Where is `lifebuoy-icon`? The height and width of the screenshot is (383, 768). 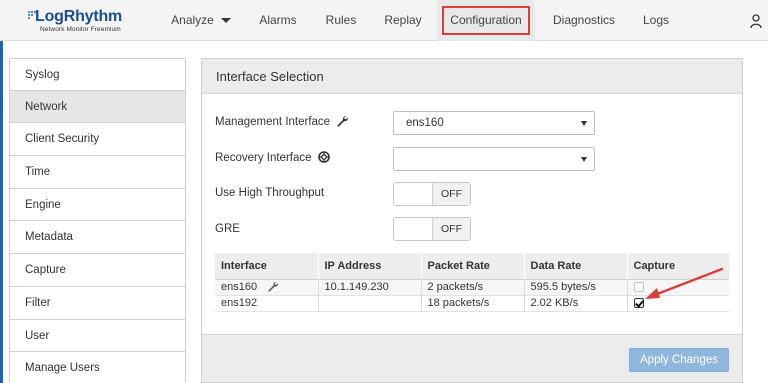 lifebuoy-icon is located at coordinates (323, 157).